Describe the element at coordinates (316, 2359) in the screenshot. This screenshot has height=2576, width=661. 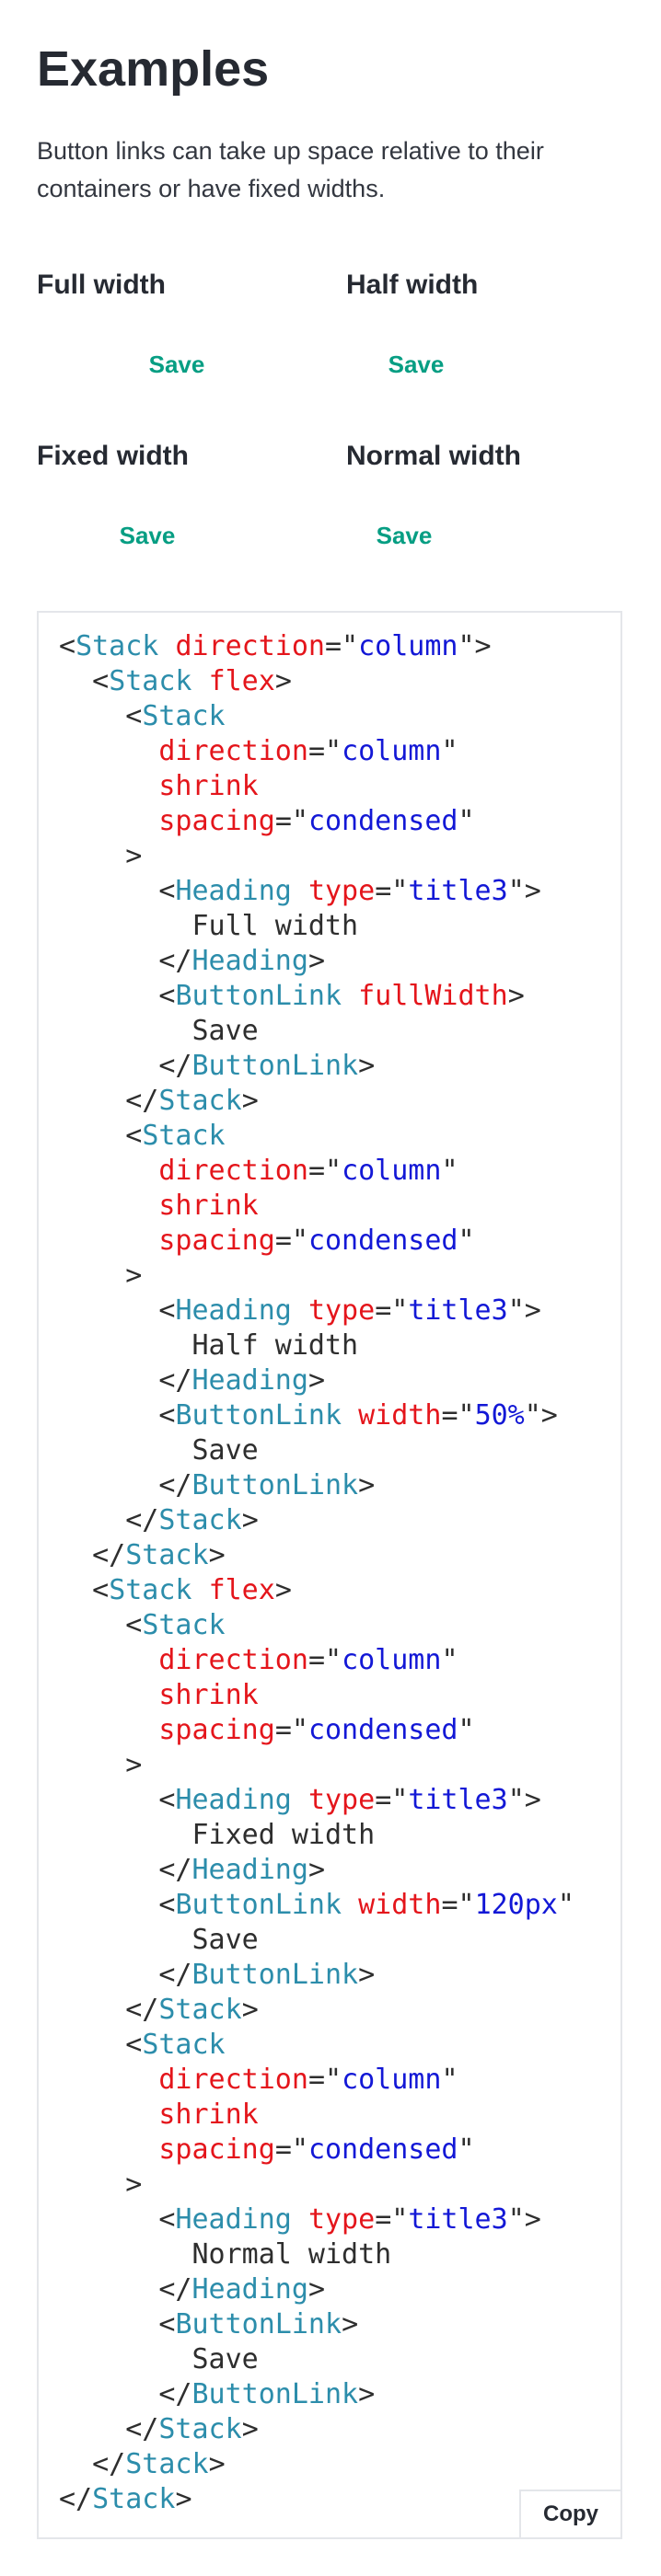
I see `code-line: Save` at that location.